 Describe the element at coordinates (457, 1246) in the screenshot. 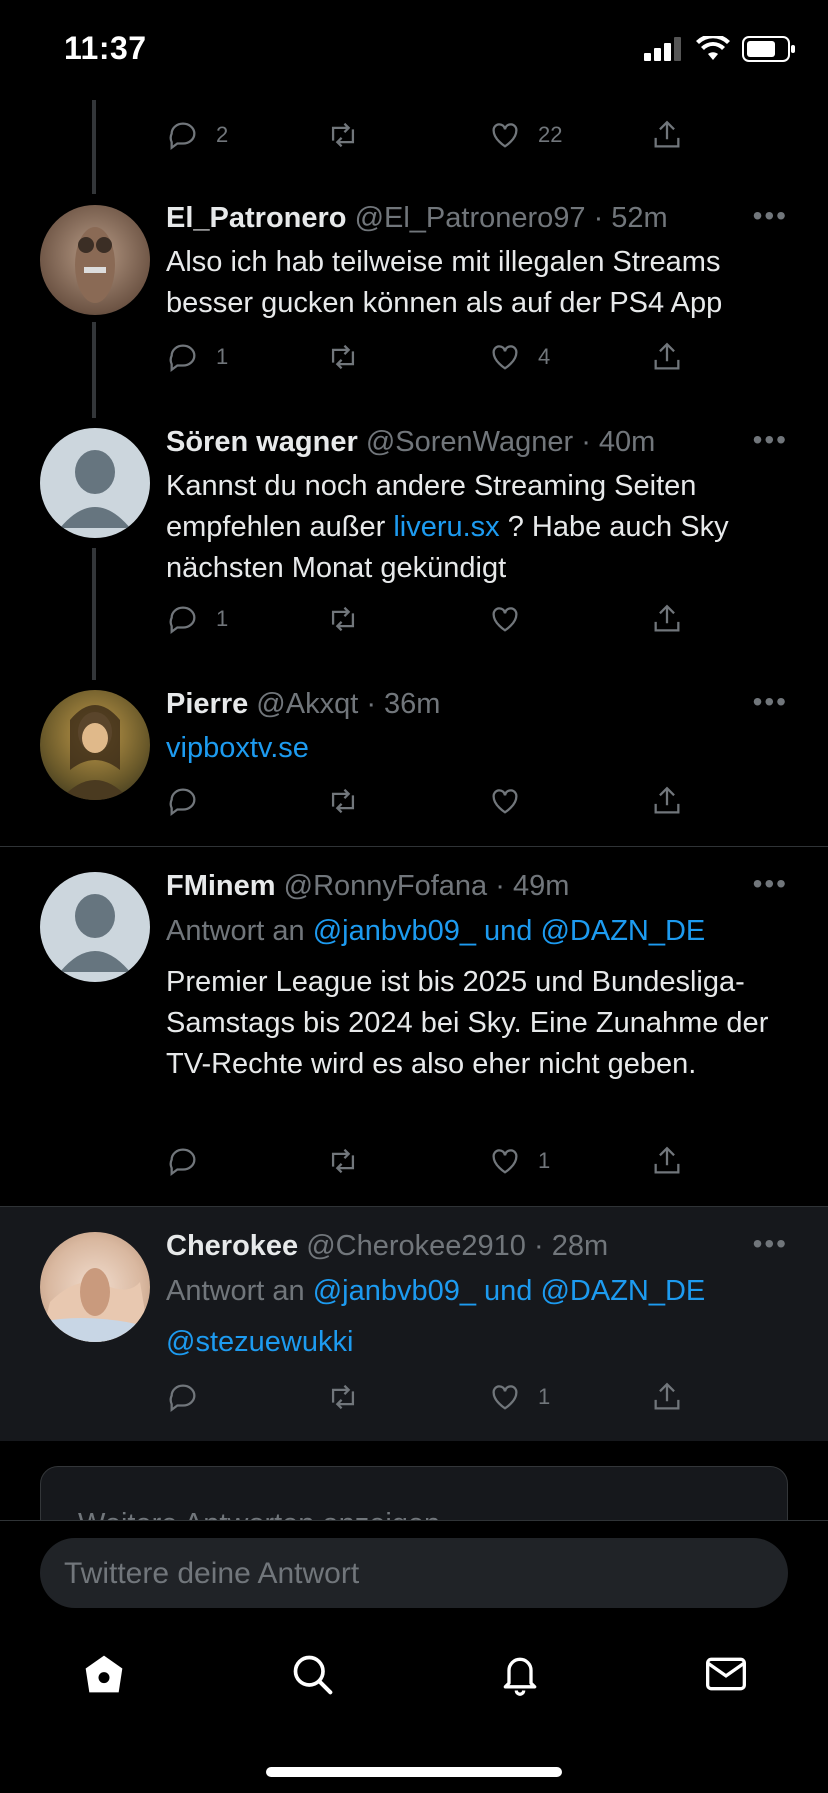

I see `handle-time: @Cherokee2910 · 28m` at that location.